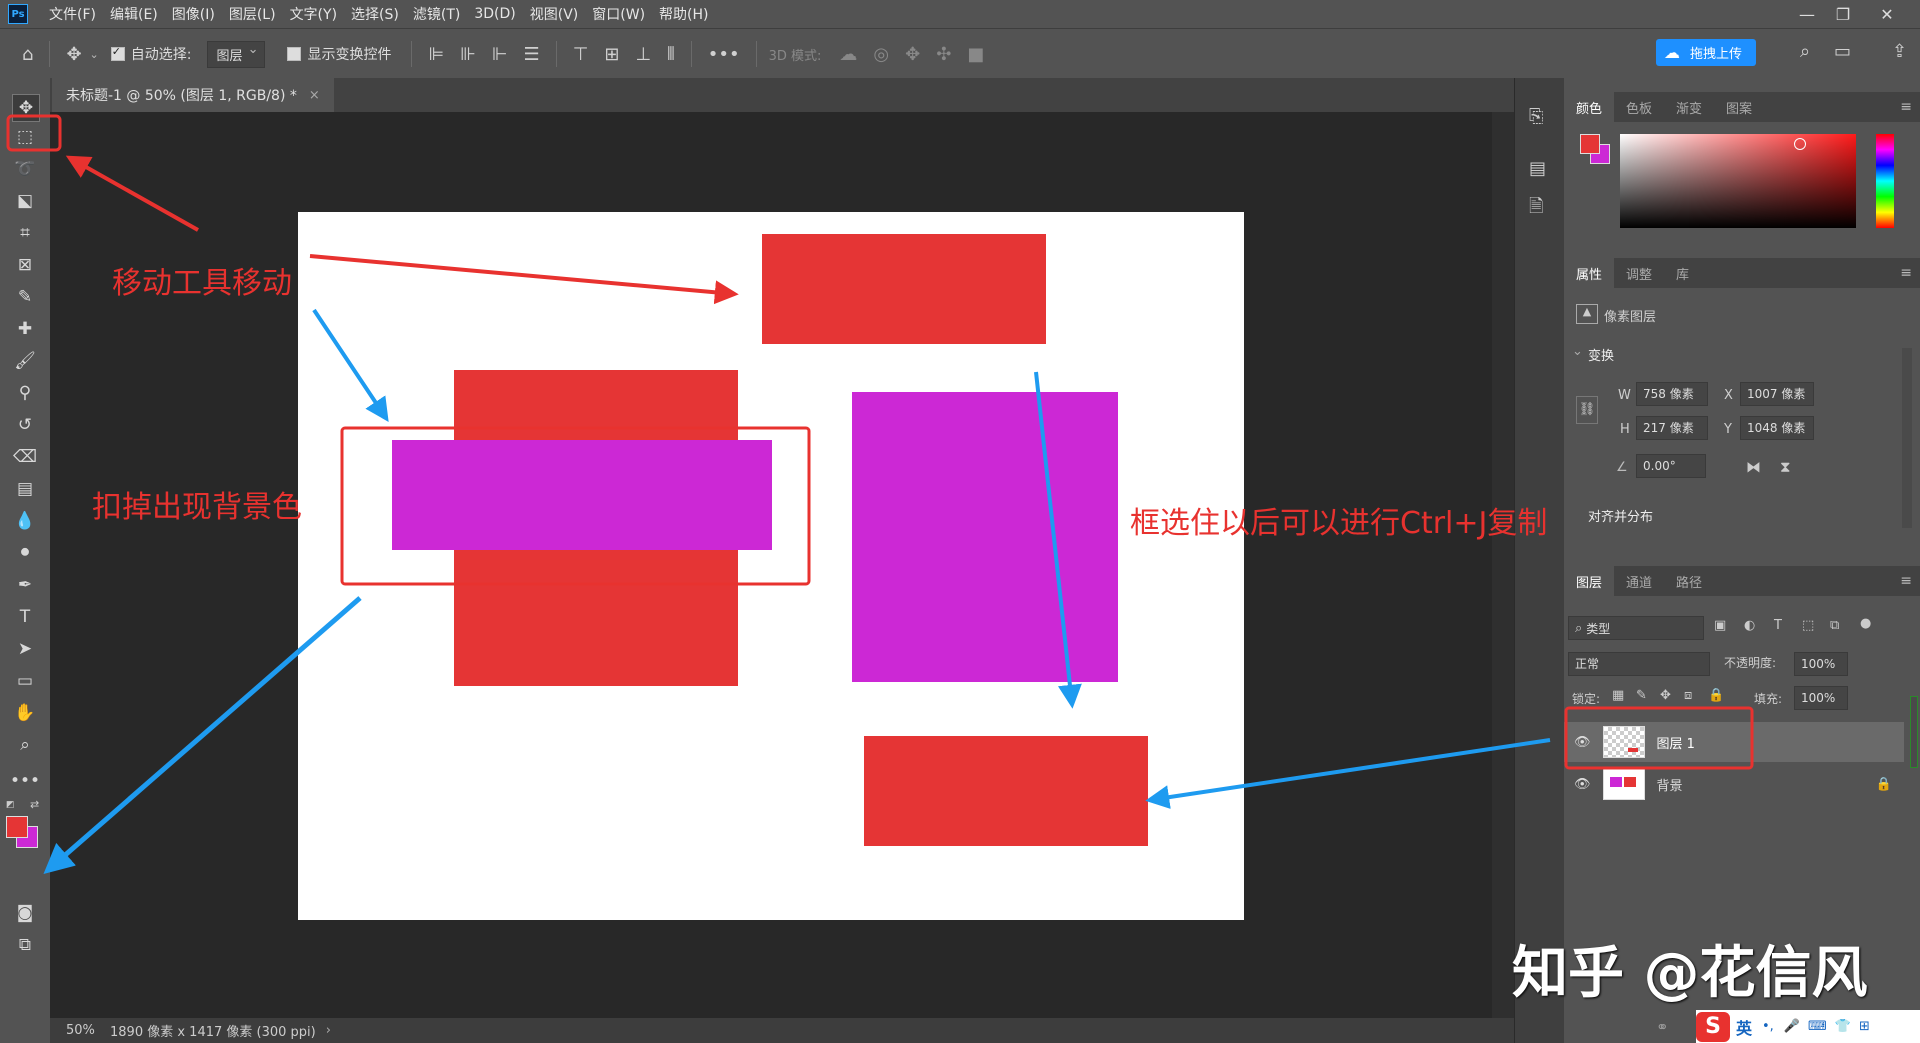 The width and height of the screenshot is (1920, 1043). Describe the element at coordinates (1768, 1026) in the screenshot. I see `punctuation-icon: •,` at that location.